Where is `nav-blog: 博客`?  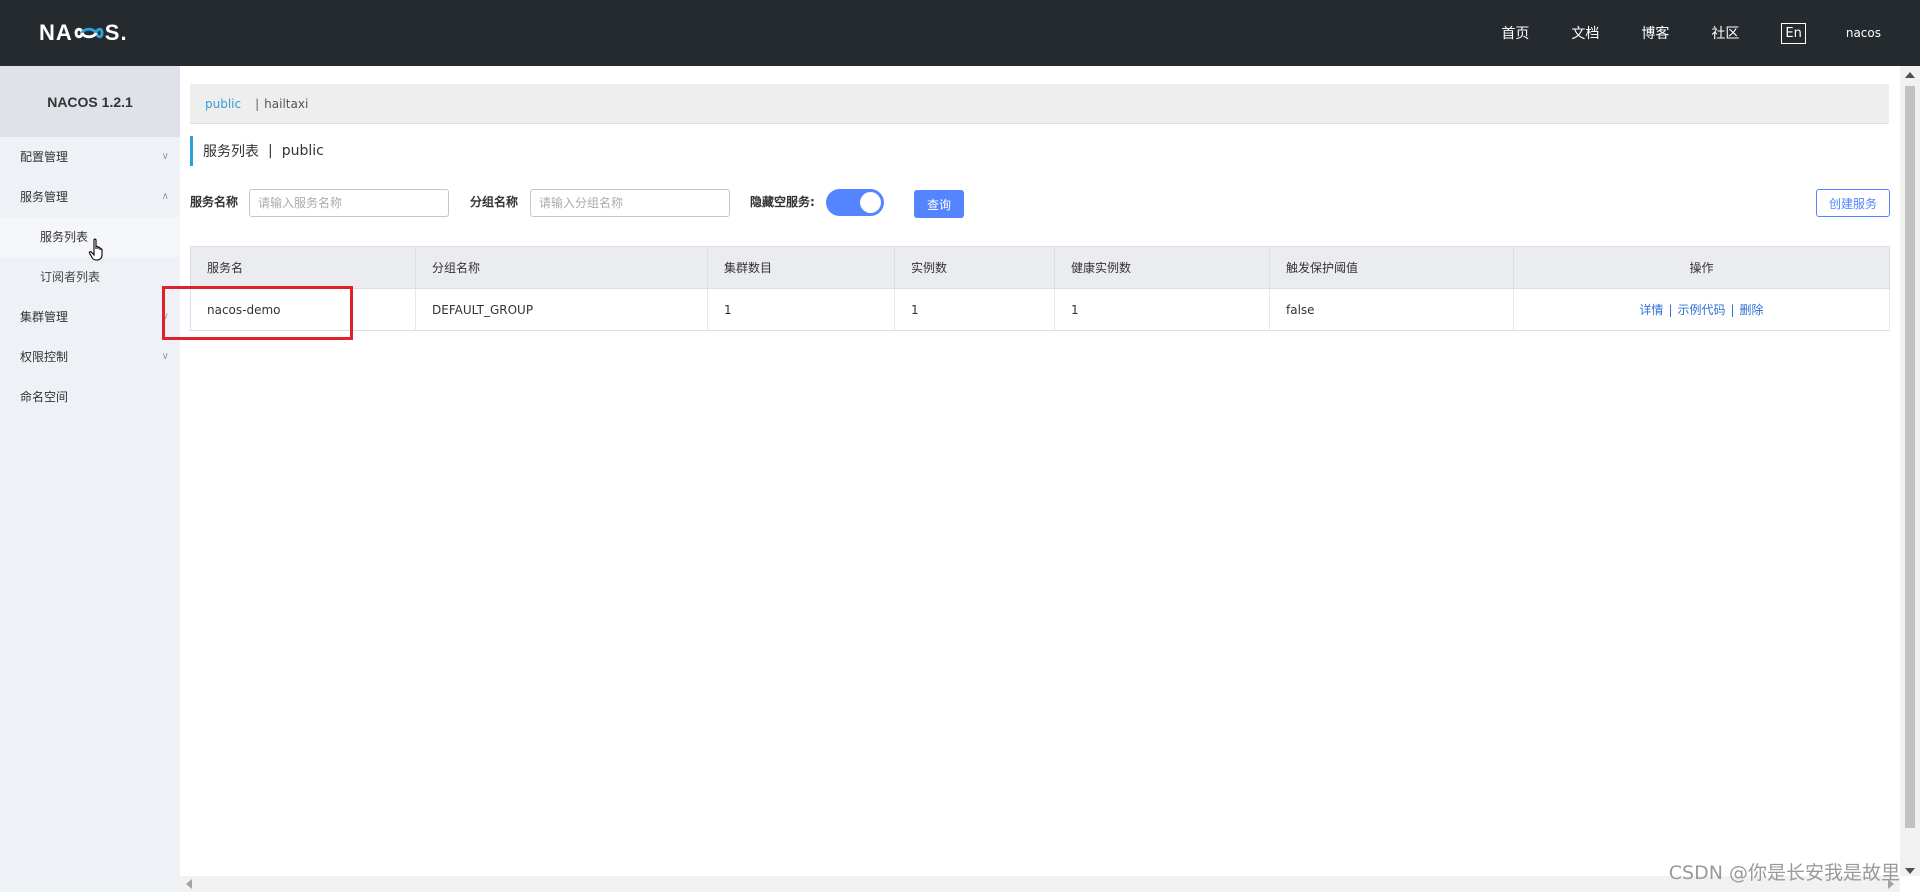
nav-blog: 博客 is located at coordinates (1655, 33).